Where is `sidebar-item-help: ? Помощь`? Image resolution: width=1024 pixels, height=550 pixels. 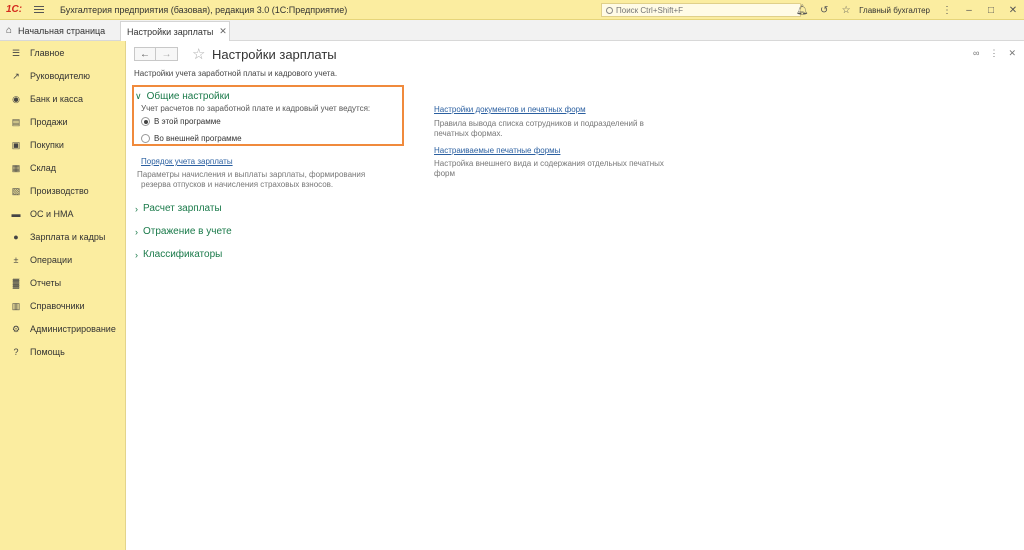
sidebar-item-help: ? Помощь is located at coordinates (63, 352).